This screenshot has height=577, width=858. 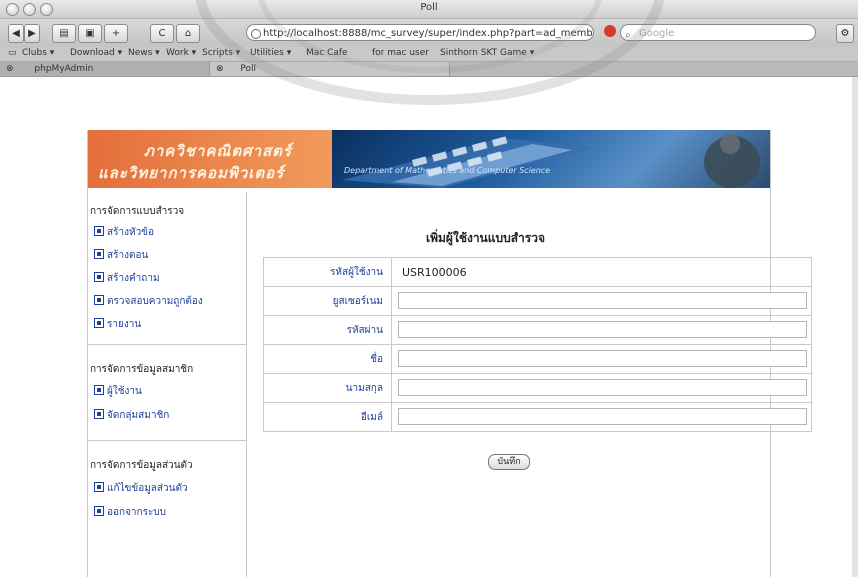 I want to click on form-row-user-id: รหัสผู้ใช้งาน USR100006, so click(x=537, y=272).